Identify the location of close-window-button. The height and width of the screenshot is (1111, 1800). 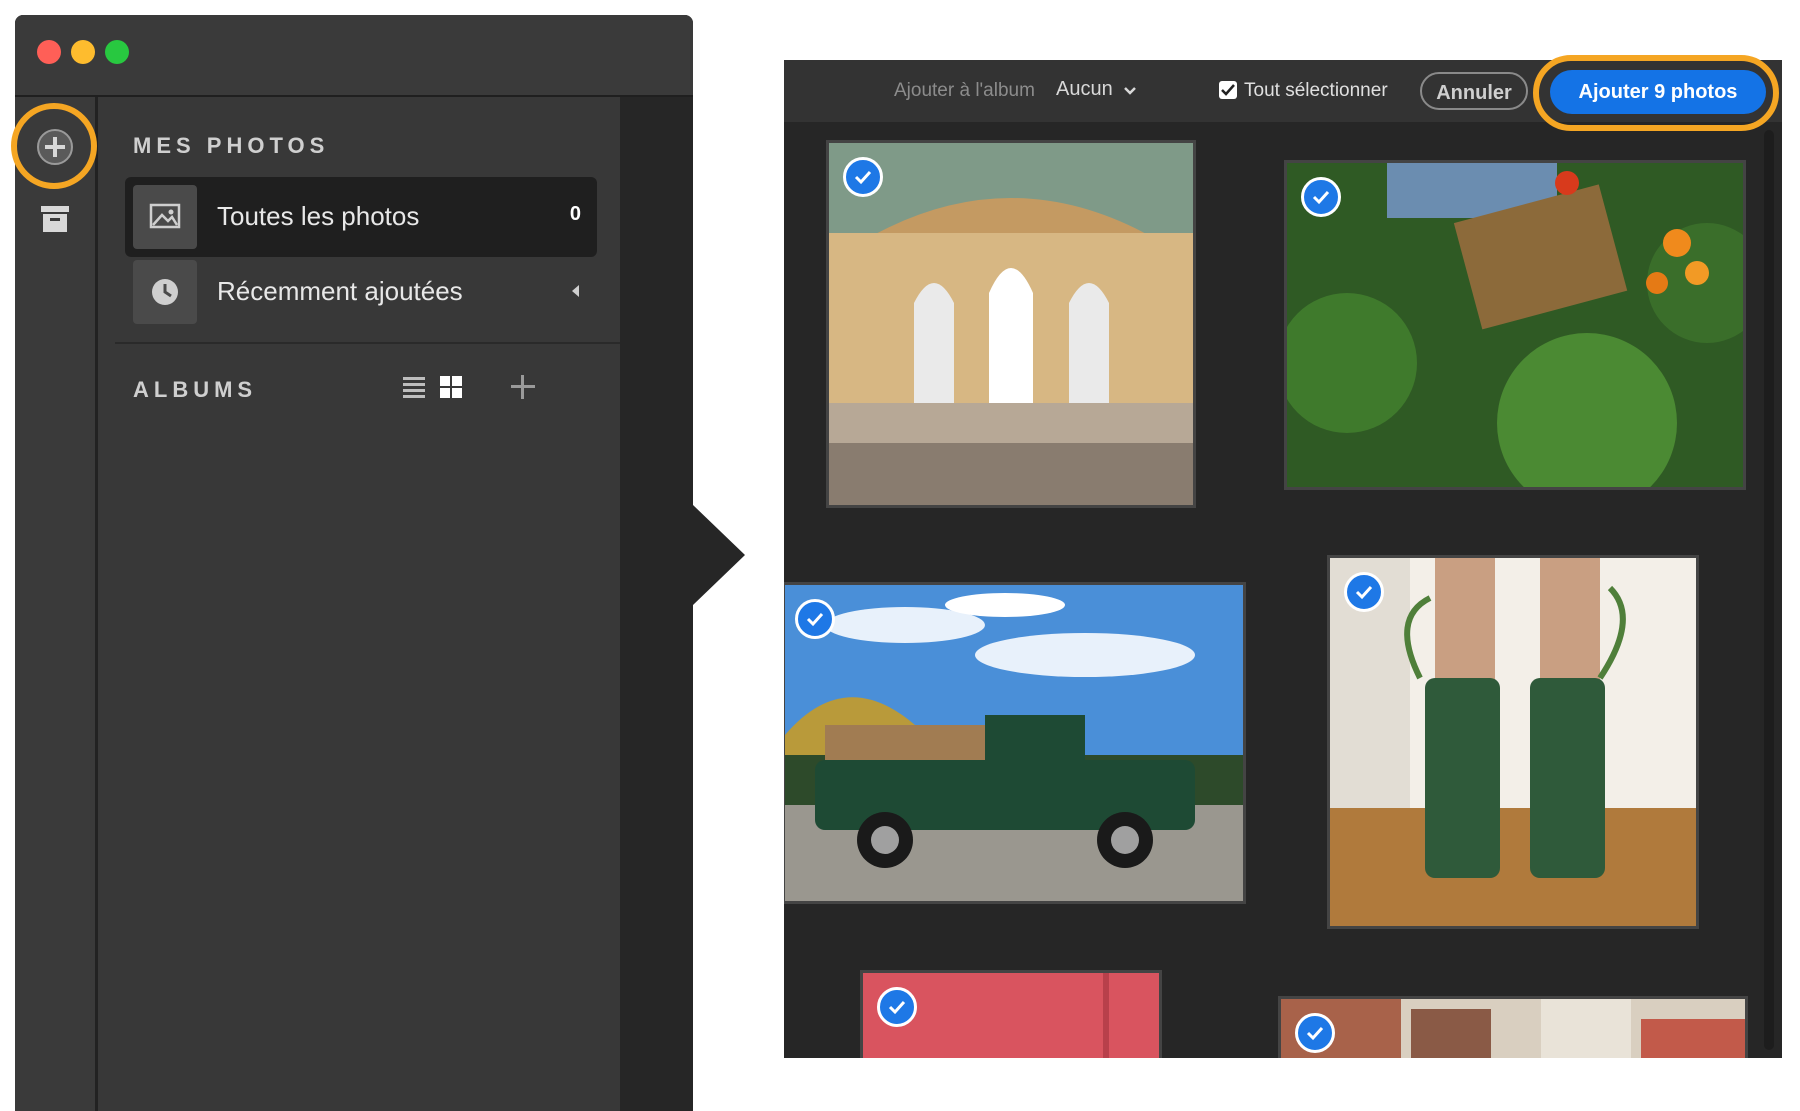
(49, 52).